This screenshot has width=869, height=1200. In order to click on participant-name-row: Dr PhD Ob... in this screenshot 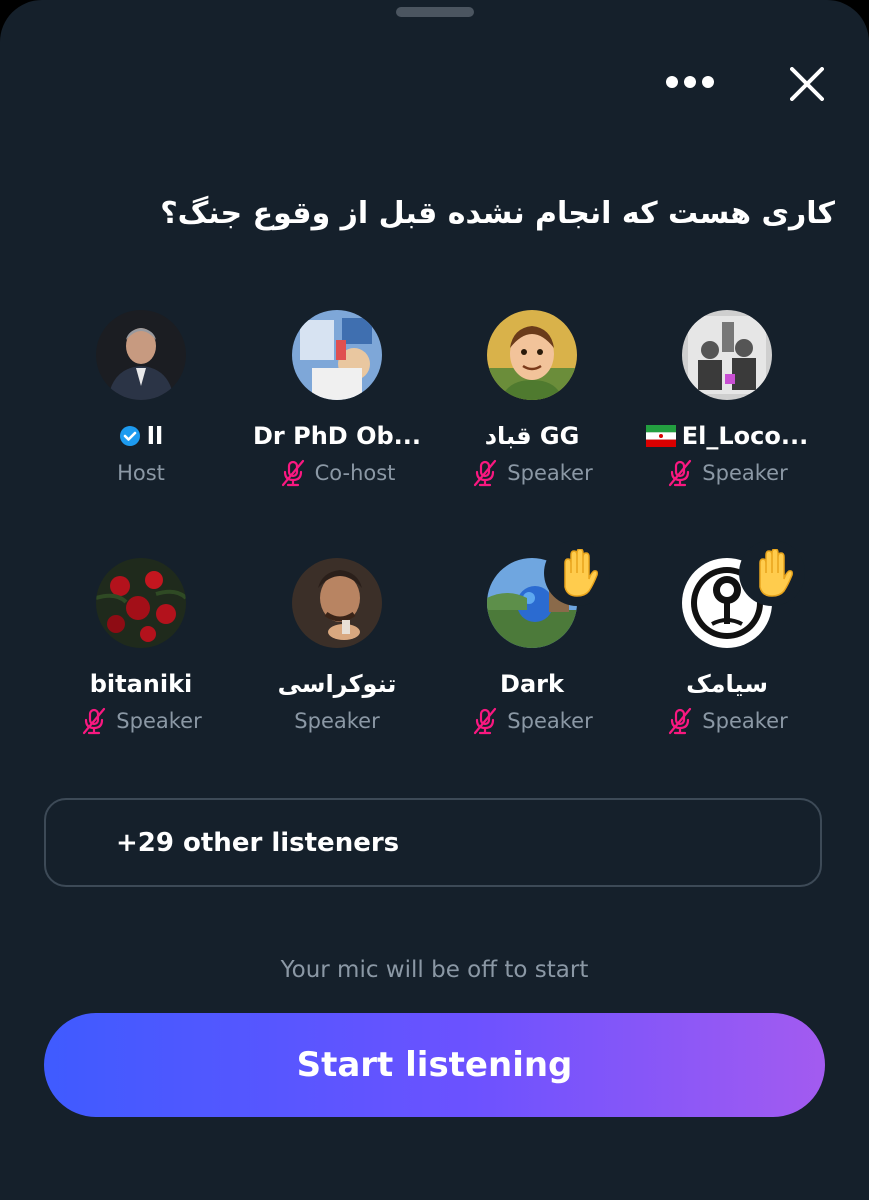, I will do `click(337, 436)`.